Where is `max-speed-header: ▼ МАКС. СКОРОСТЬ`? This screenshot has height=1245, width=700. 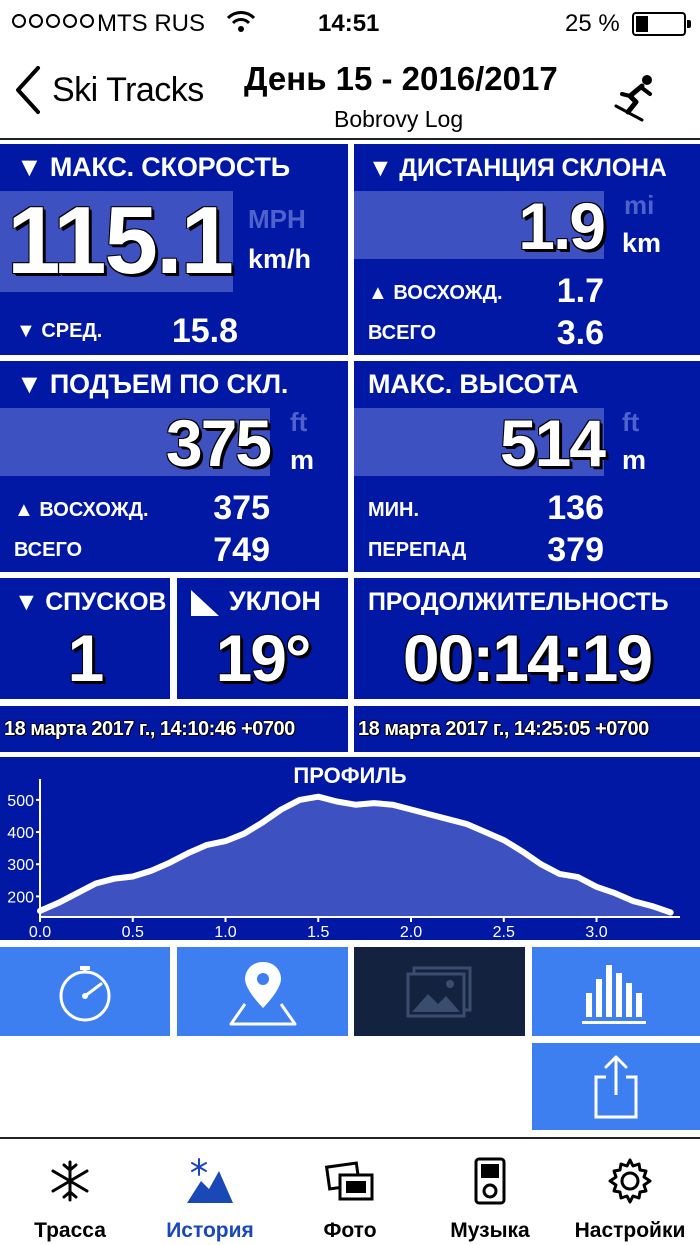
max-speed-header: ▼ МАКС. СКОРОСТЬ is located at coordinates (153, 167).